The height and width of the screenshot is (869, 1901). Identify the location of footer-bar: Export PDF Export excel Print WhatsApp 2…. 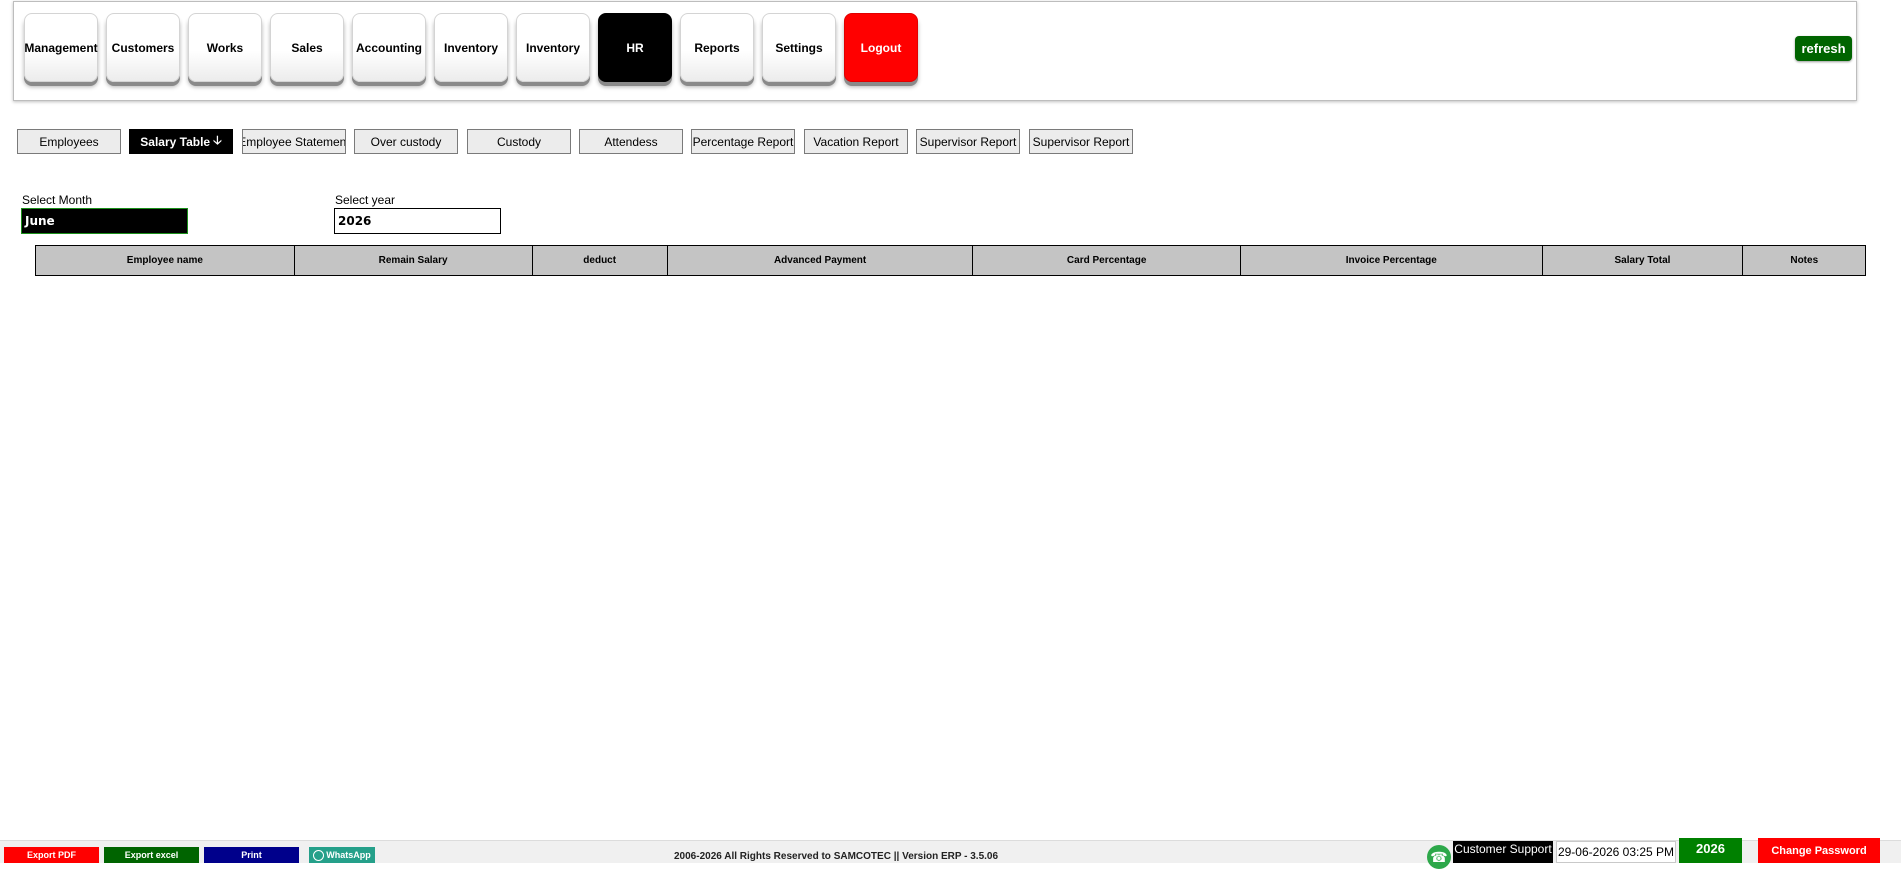
(950, 853).